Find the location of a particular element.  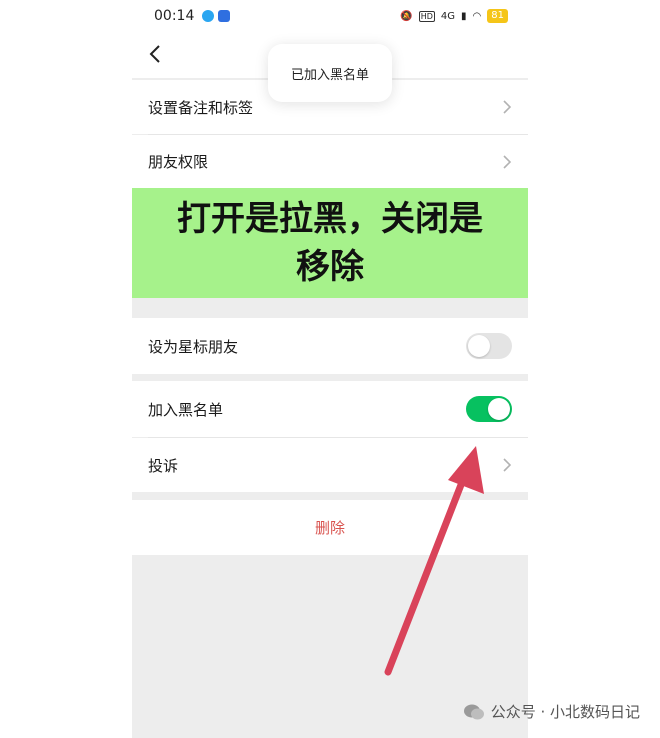

toast-message: 已加入黑名单 is located at coordinates (330, 73).